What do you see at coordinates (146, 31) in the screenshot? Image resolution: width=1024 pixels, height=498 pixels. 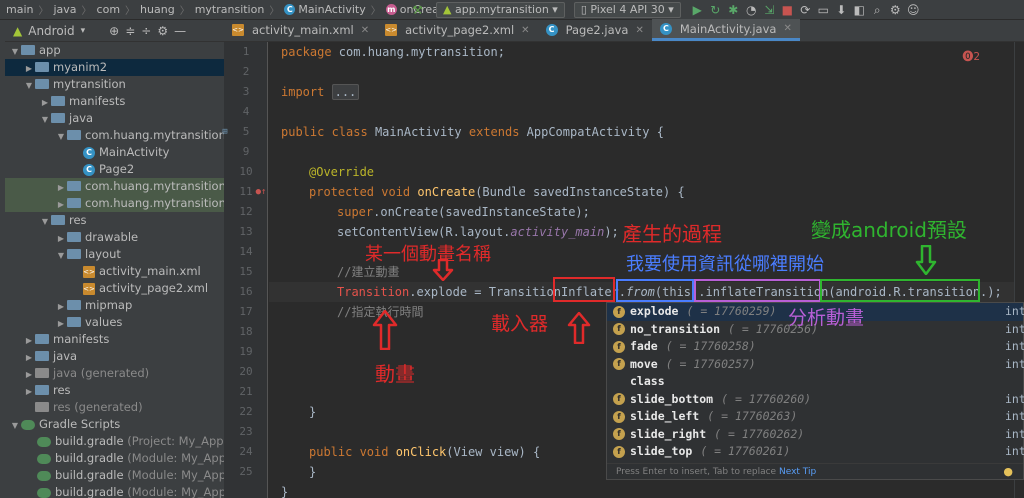 I see `expand-all-icon: ÷` at bounding box center [146, 31].